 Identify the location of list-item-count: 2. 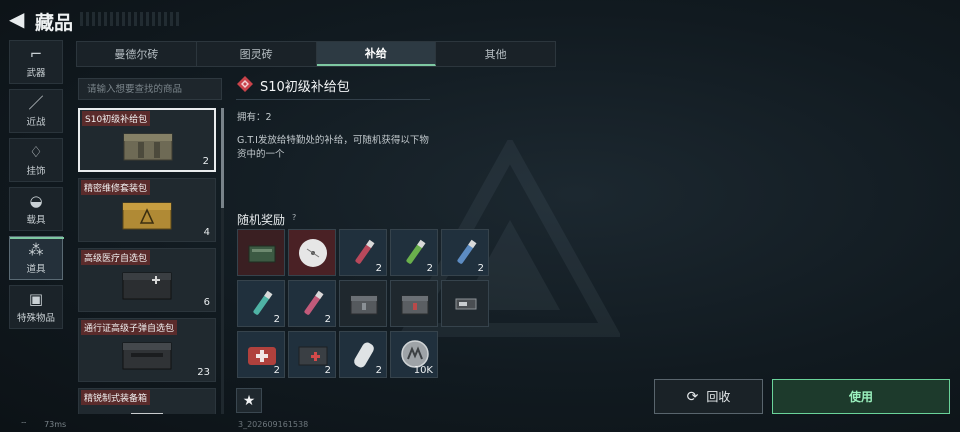
(205, 161).